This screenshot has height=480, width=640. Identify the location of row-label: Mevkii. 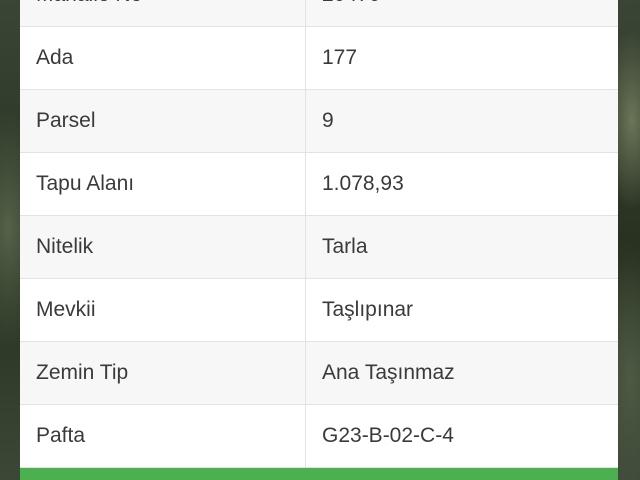
(163, 310).